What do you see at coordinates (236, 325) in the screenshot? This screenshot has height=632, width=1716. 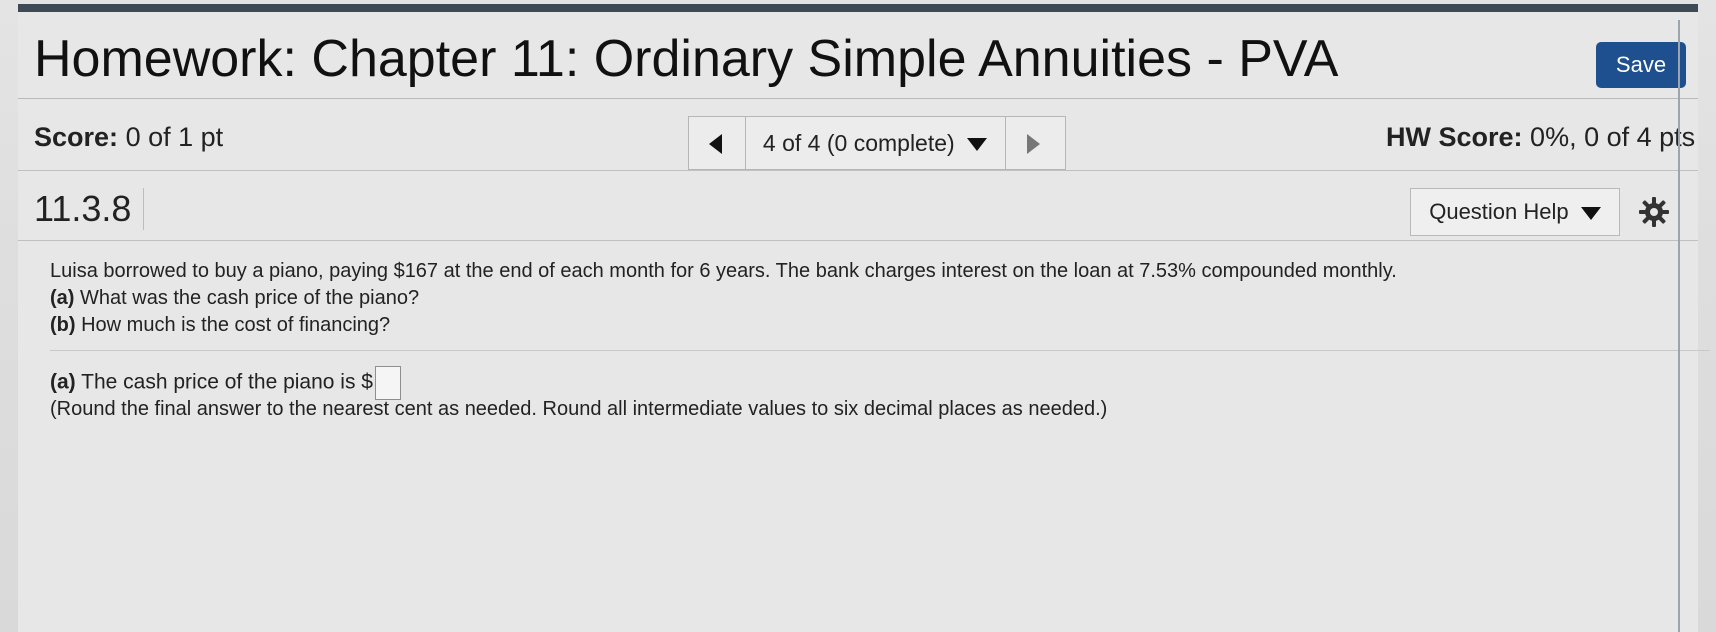 I see `part-b-text: How much is the cost of financing?` at bounding box center [236, 325].